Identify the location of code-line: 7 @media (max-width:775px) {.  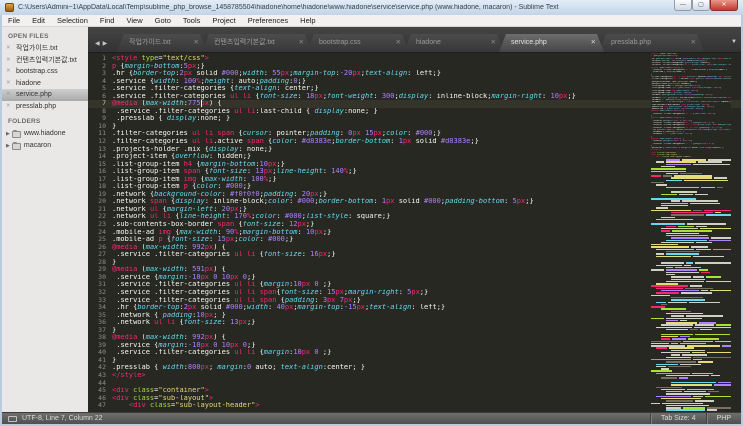
(414, 104).